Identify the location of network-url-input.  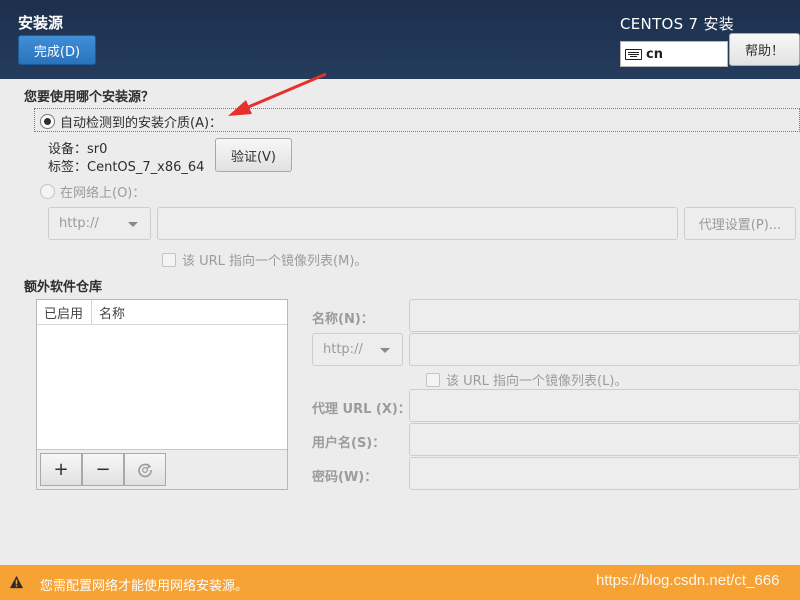
(417, 223).